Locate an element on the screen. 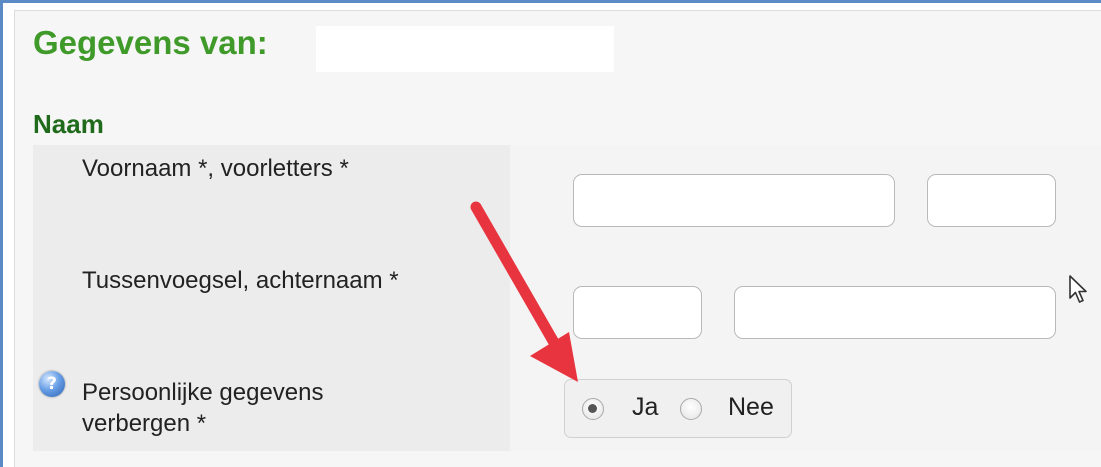 This screenshot has height=467, width=1101. red-arrow-annotation is located at coordinates (524, 291).